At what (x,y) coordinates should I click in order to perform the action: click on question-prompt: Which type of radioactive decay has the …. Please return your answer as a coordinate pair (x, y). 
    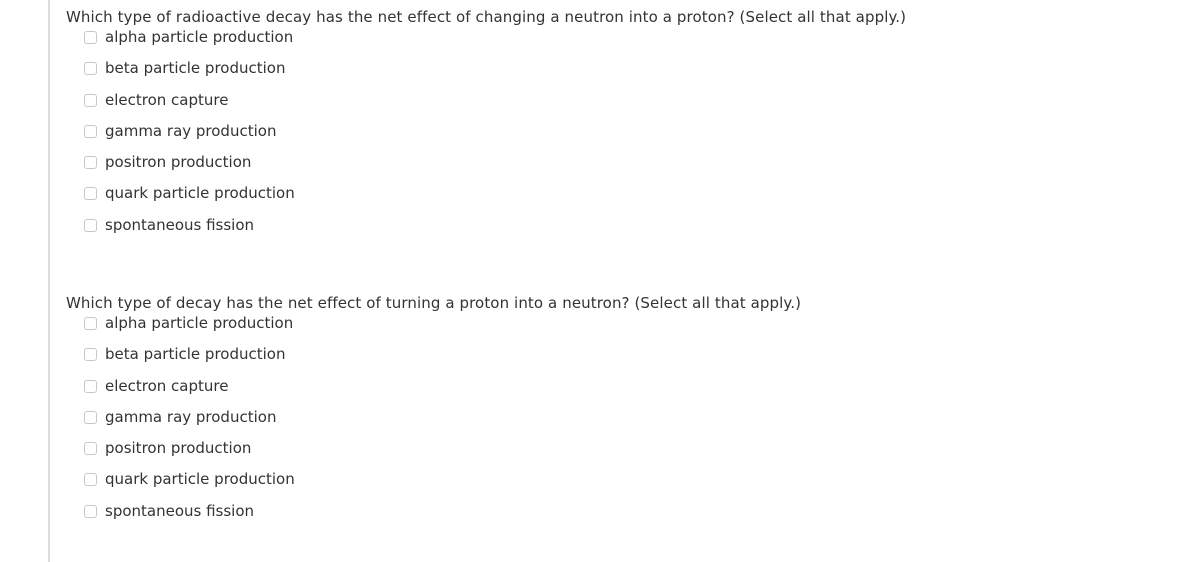
    Looking at the image, I should click on (486, 17).